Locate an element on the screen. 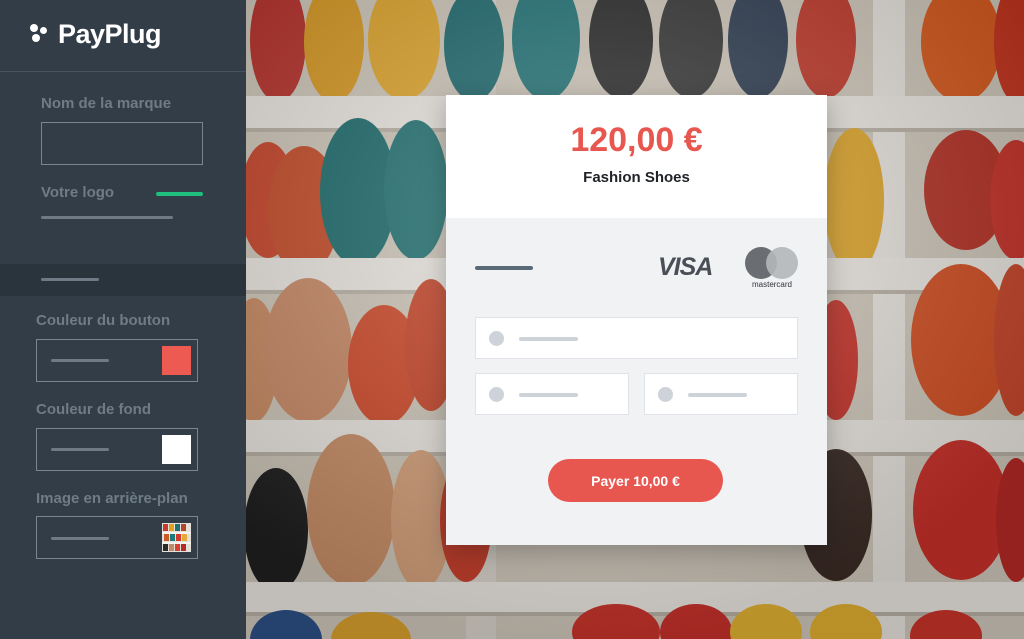 The image size is (1024, 639). payment-amount: 120,00 € is located at coordinates (636, 140).